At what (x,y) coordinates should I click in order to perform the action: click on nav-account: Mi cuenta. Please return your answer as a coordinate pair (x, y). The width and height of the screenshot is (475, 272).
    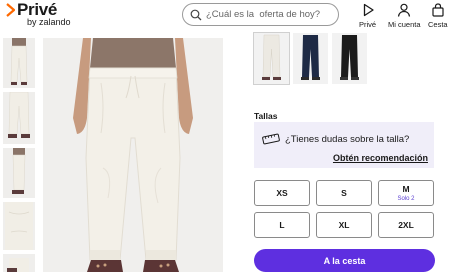
    Looking at the image, I should click on (404, 16).